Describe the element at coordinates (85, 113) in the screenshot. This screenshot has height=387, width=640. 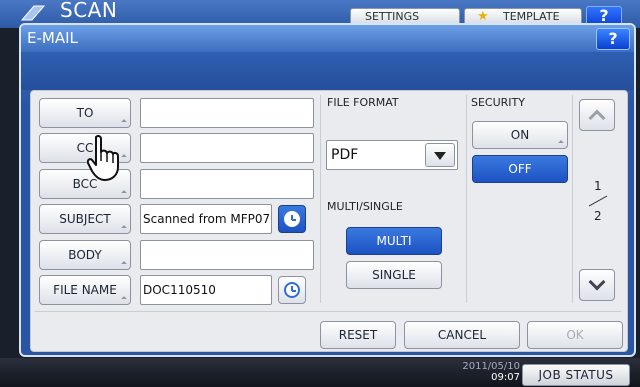
I see `to-button: TO` at that location.